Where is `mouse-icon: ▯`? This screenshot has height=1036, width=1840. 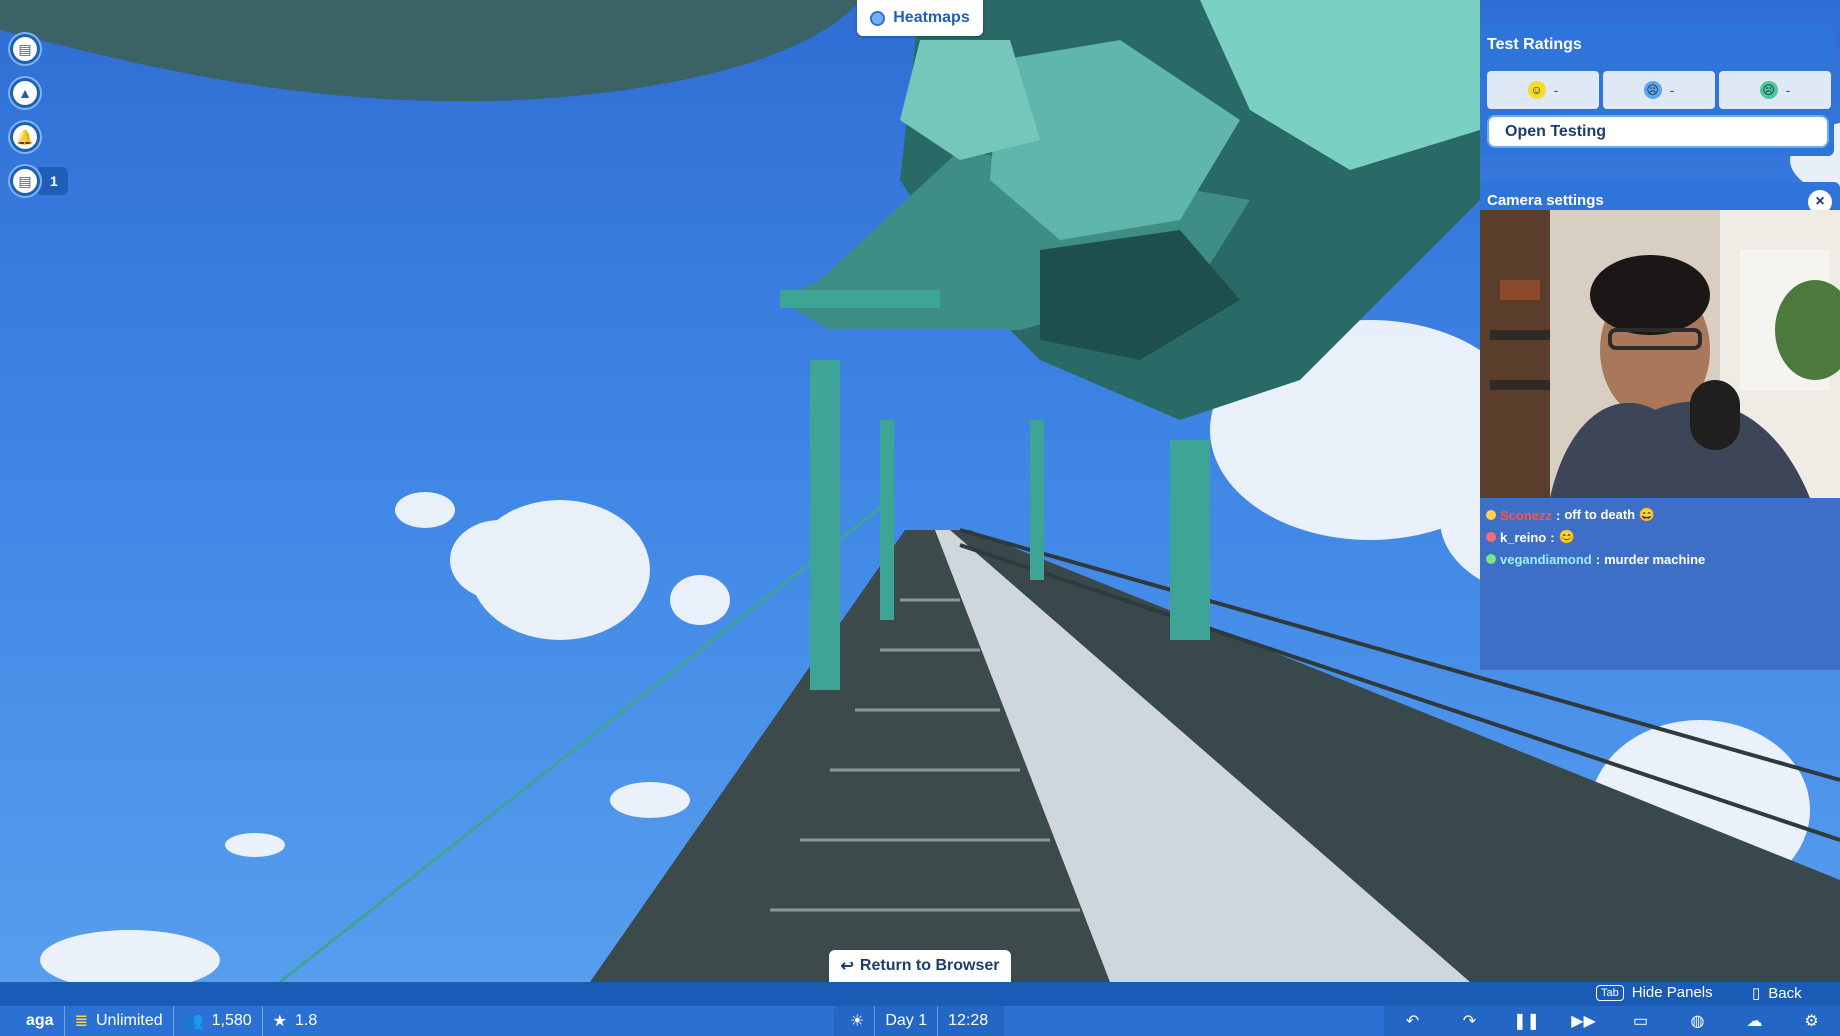 mouse-icon: ▯ is located at coordinates (1756, 993).